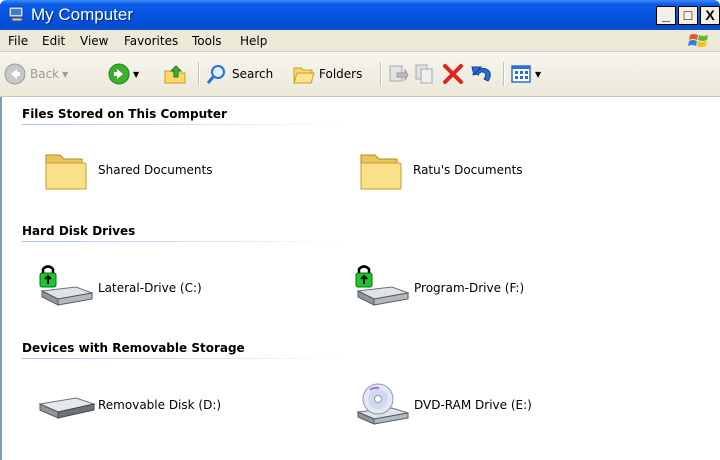 This screenshot has height=460, width=720. What do you see at coordinates (136, 74) in the screenshot?
I see `forward-dropdown-icon: ▼` at bounding box center [136, 74].